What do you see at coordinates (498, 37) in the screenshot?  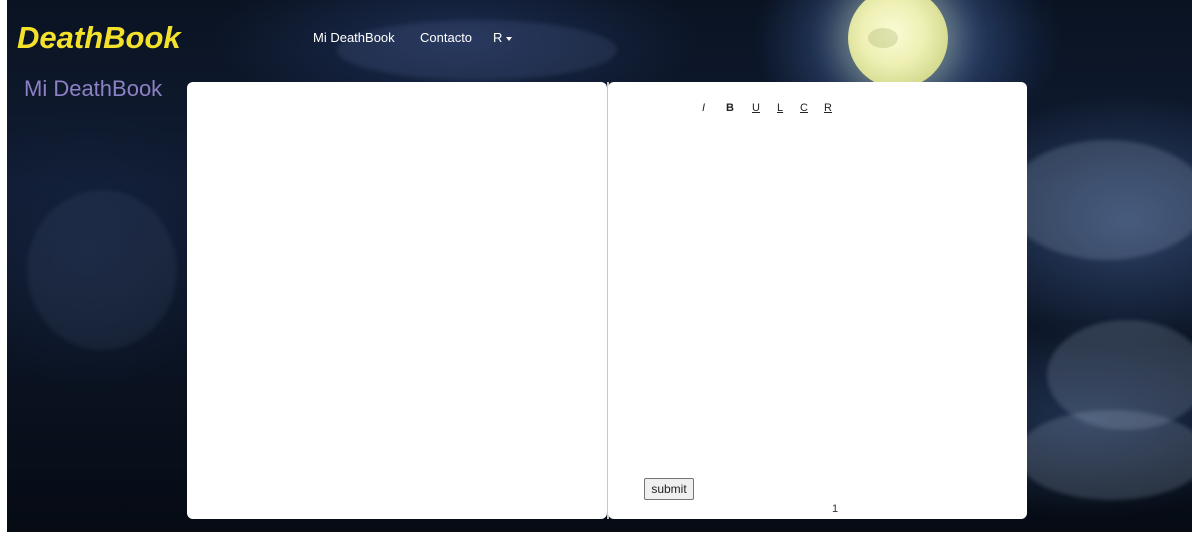 I see `user-menu-label: R` at bounding box center [498, 37].